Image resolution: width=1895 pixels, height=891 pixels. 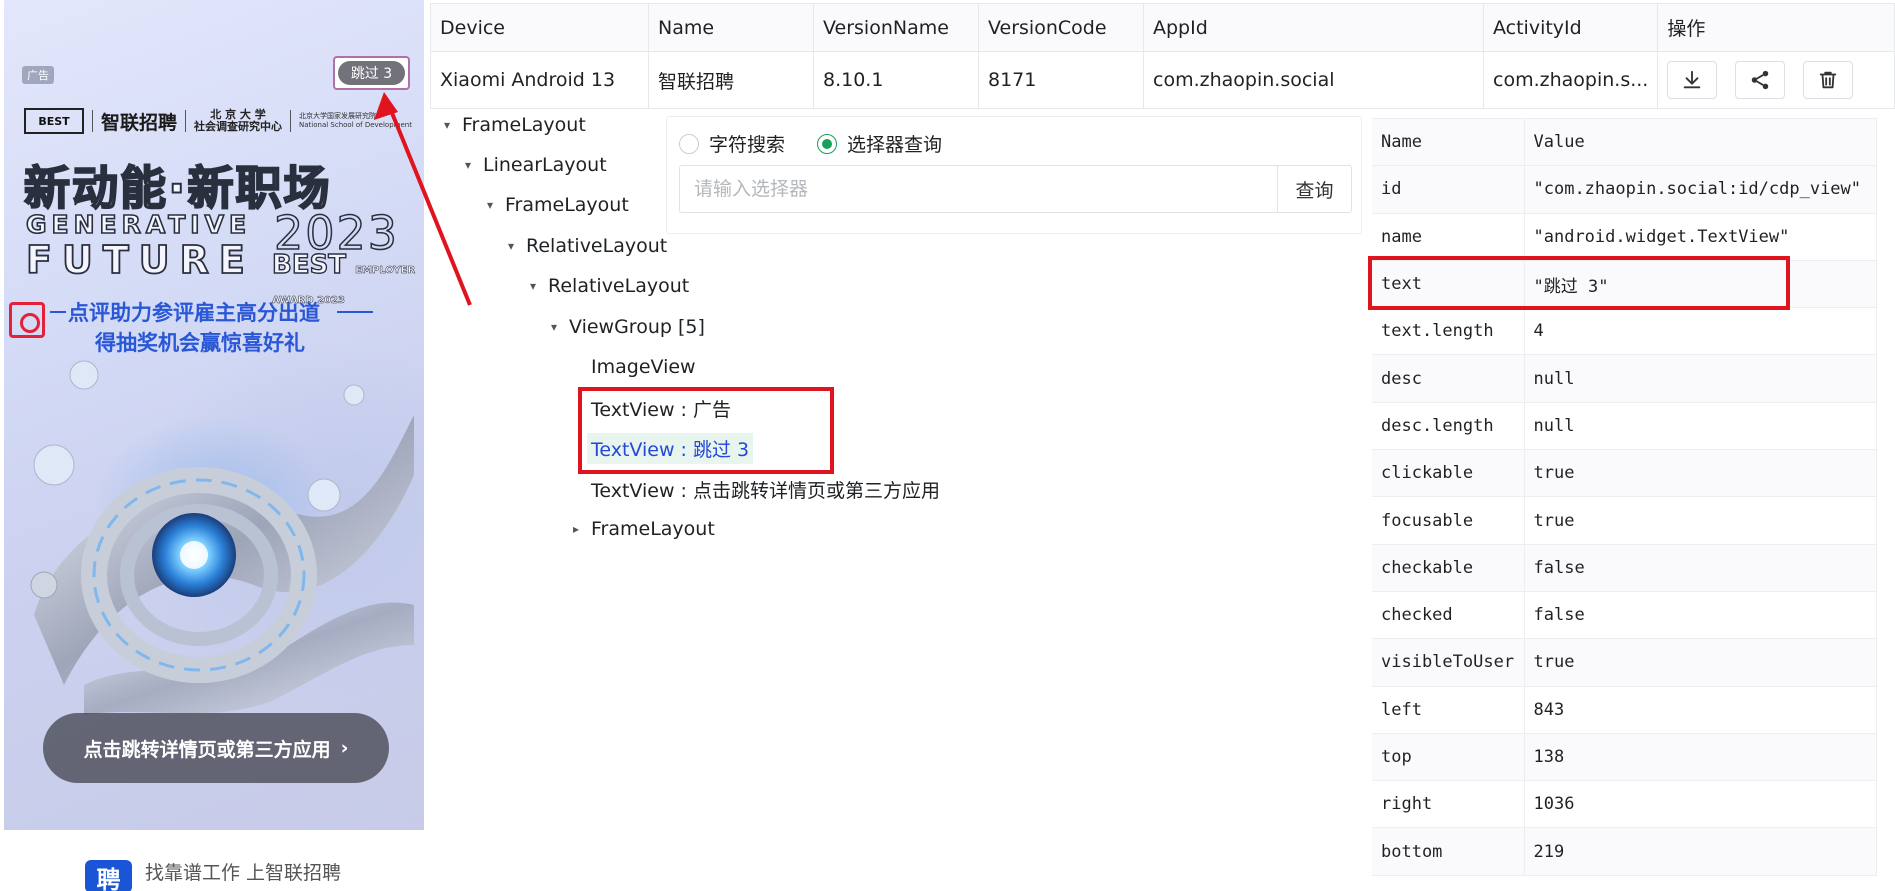 I want to click on skip-button: 跳过 3, so click(x=371, y=73).